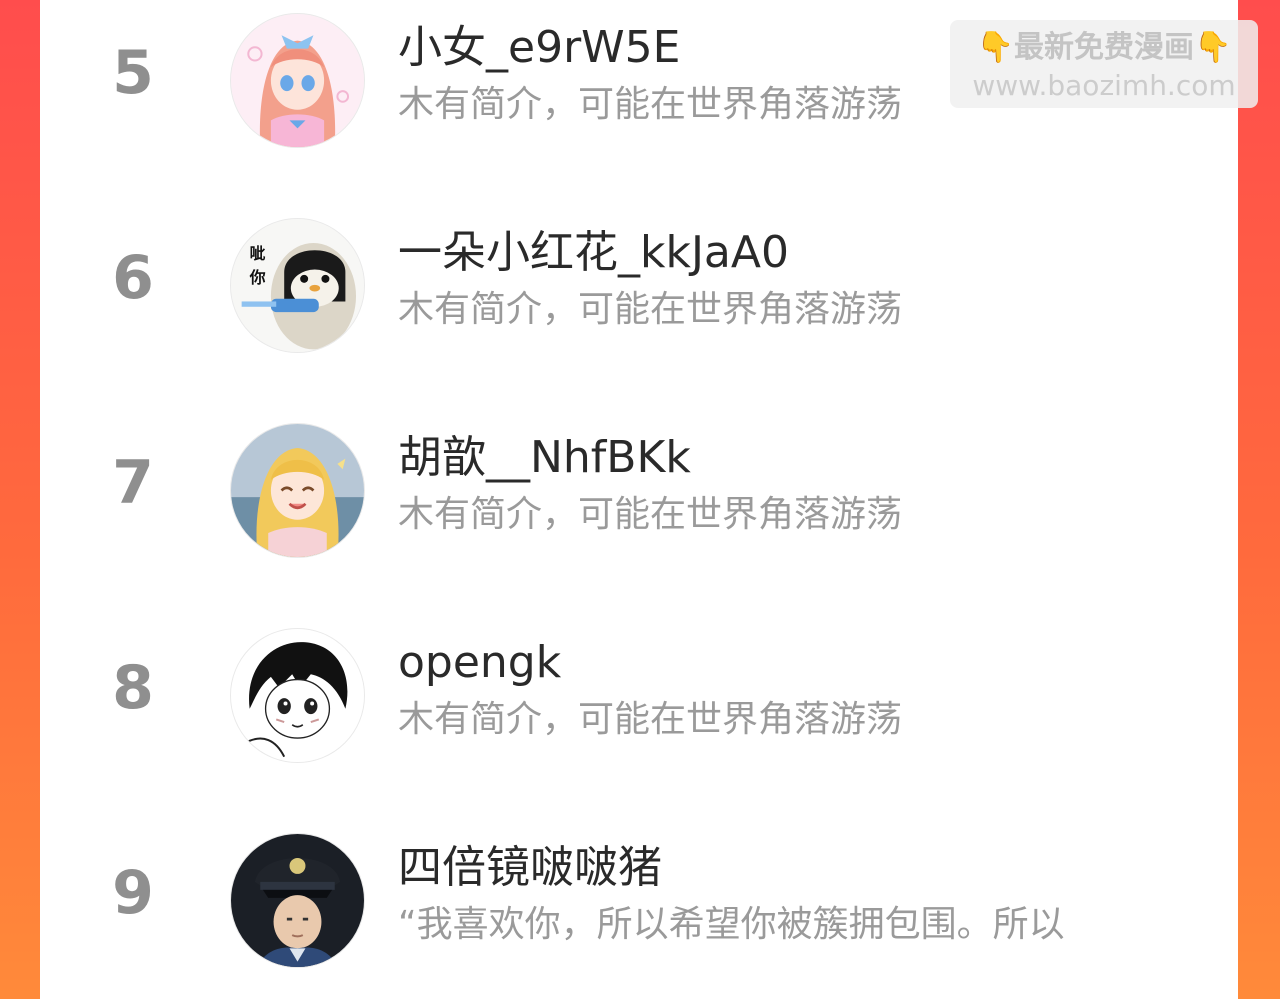 The width and height of the screenshot is (1280, 999). Describe the element at coordinates (257, 277) in the screenshot. I see `meme-text: 你` at that location.